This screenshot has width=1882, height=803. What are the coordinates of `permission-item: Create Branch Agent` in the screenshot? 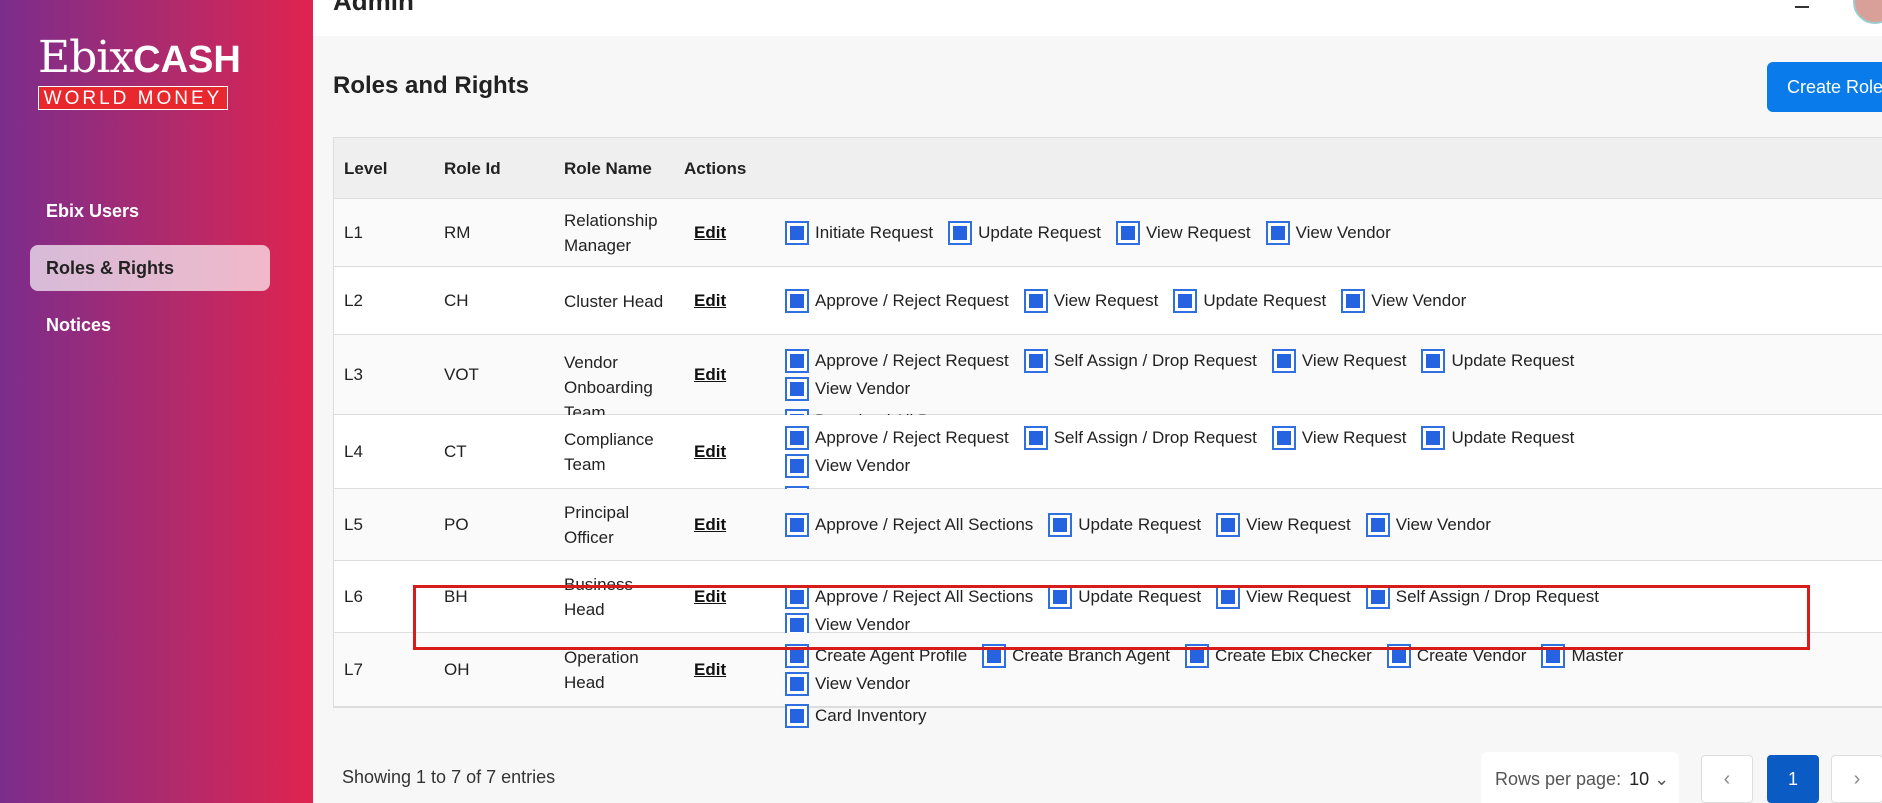 It's located at (1076, 656).